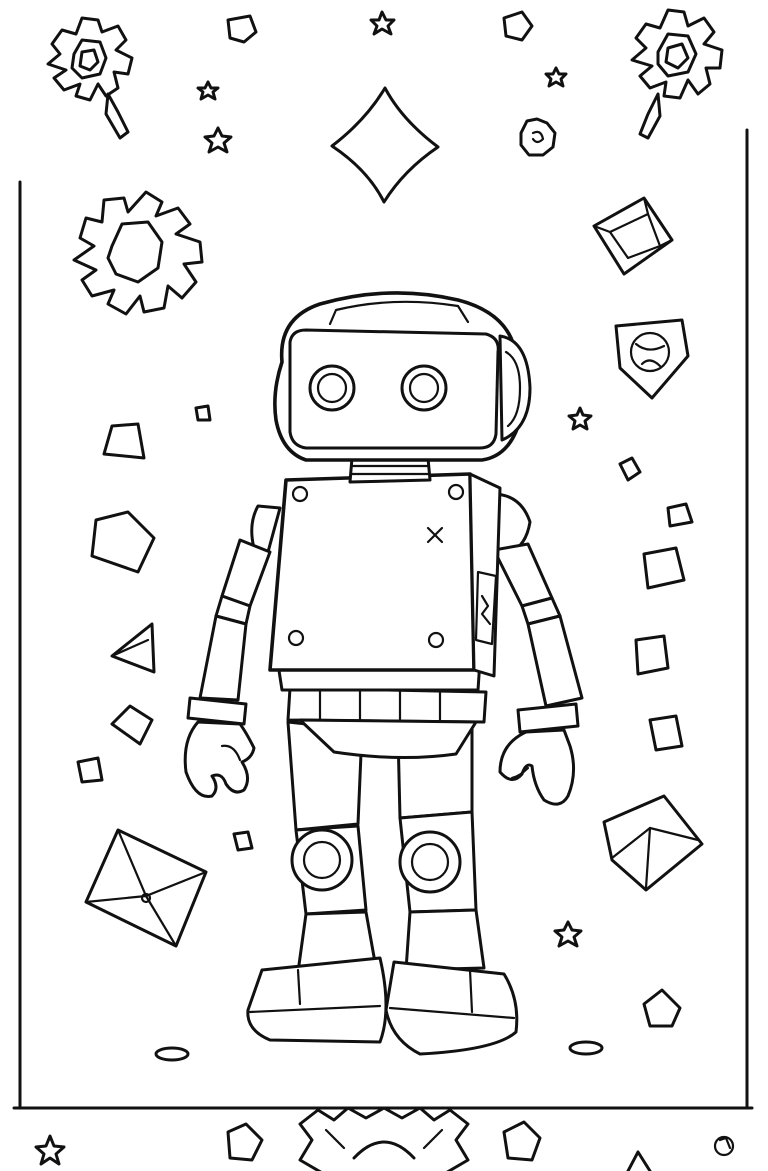 The image size is (768, 1171). What do you see at coordinates (535, 649) in the screenshot?
I see `robot-right-arm` at bounding box center [535, 649].